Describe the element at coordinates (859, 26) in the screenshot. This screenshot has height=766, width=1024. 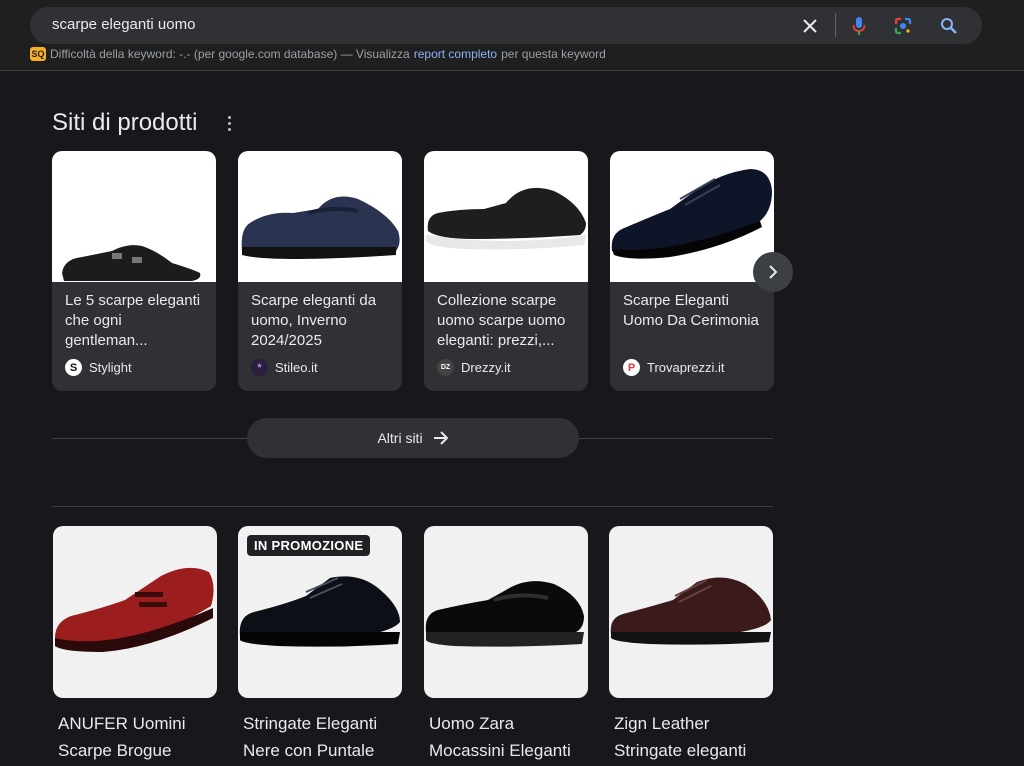
I see `mic-icon` at that location.